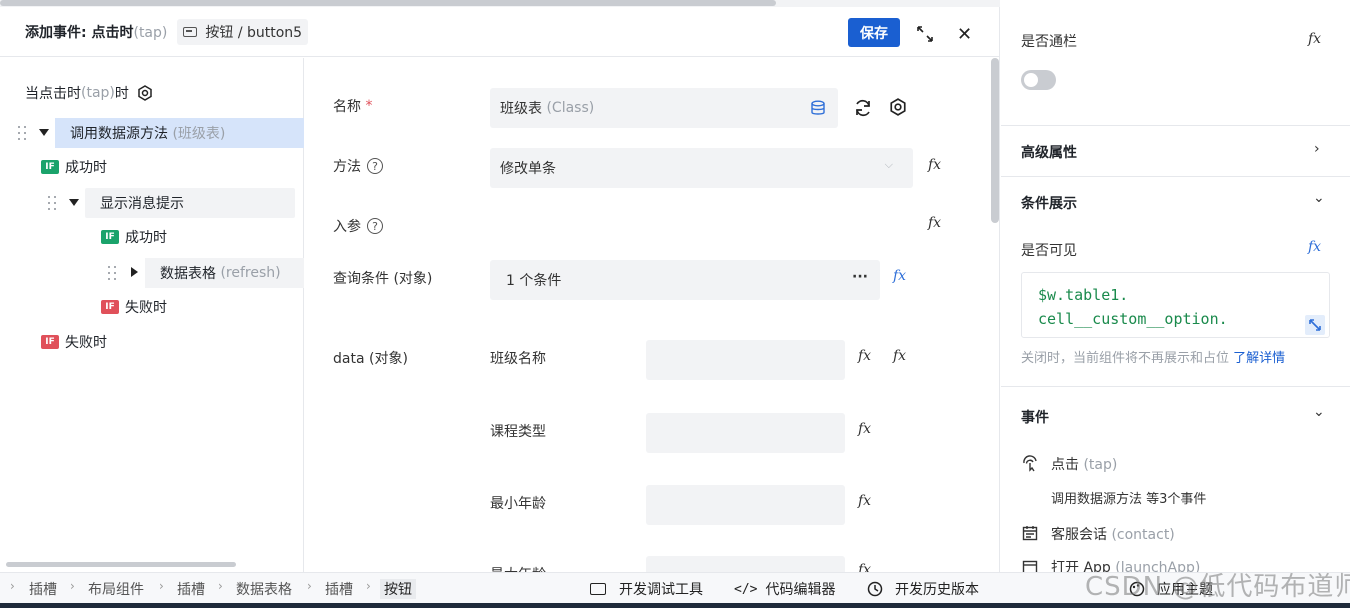  I want to click on code-editor-button: </> 代码编辑器, so click(784, 589).